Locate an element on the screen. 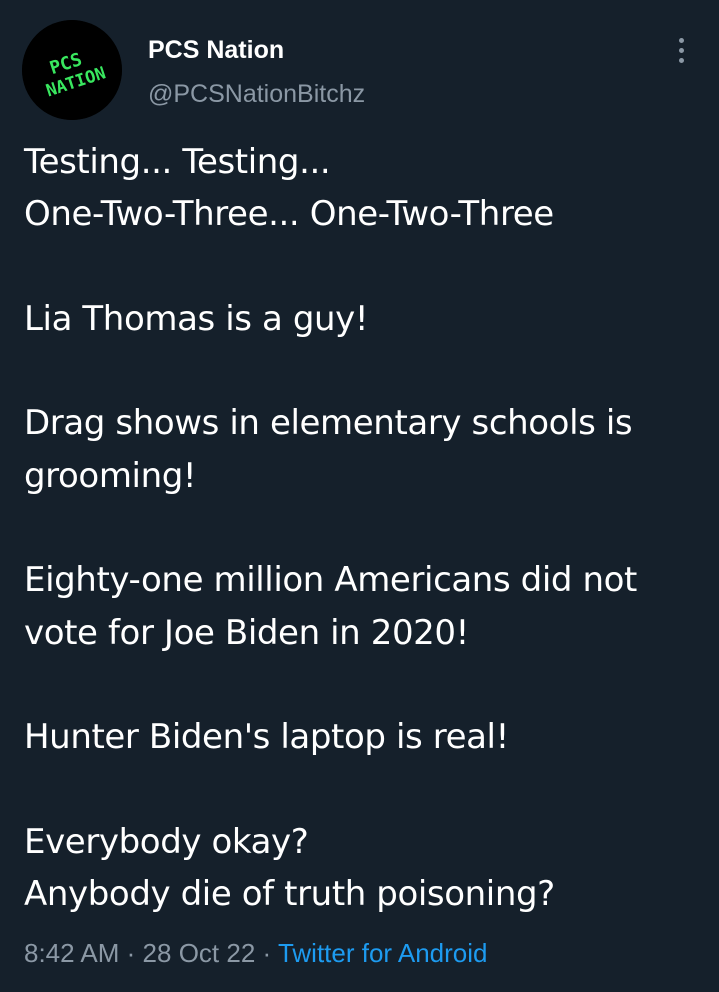  pcs-nation-logo: PCS NATION is located at coordinates (72, 70).